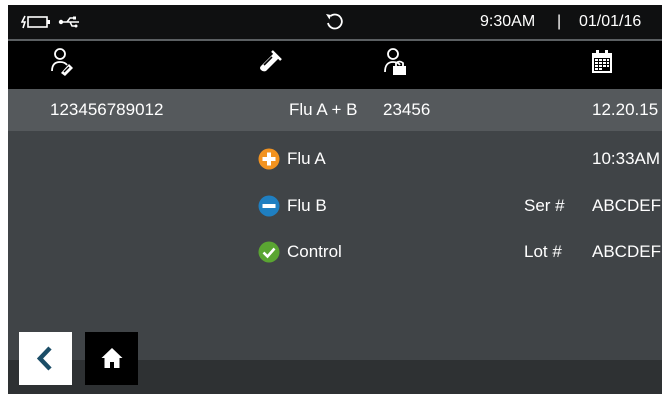  What do you see at coordinates (626, 158) in the screenshot?
I see `test-time: 10:33AM` at bounding box center [626, 158].